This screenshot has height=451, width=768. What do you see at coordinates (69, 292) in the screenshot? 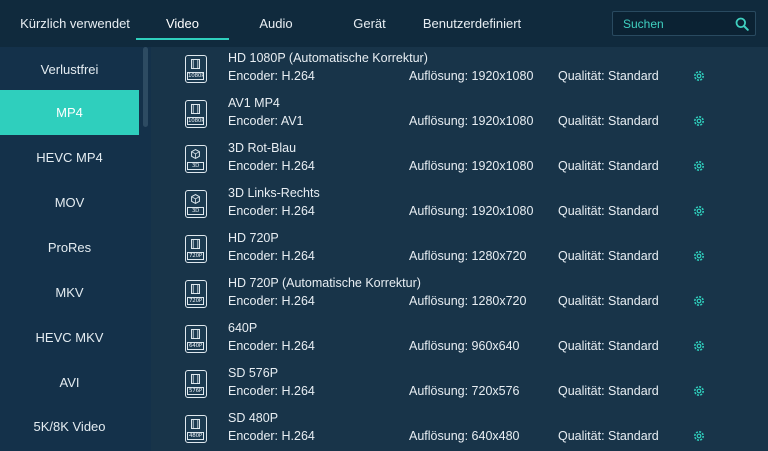
I see `sidebar-item-mkv: MKV` at bounding box center [69, 292].